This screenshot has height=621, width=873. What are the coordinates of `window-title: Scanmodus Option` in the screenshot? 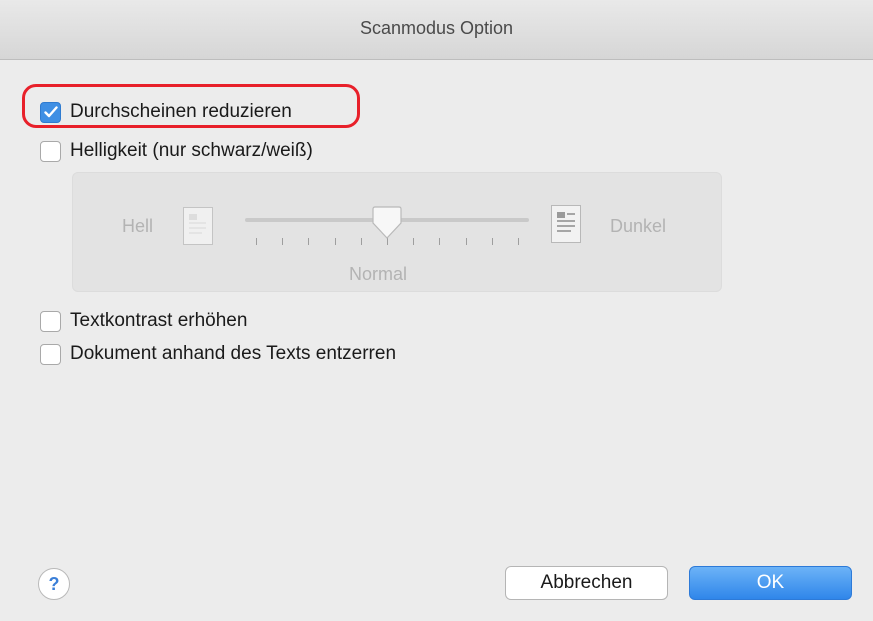 It's located at (436, 28).